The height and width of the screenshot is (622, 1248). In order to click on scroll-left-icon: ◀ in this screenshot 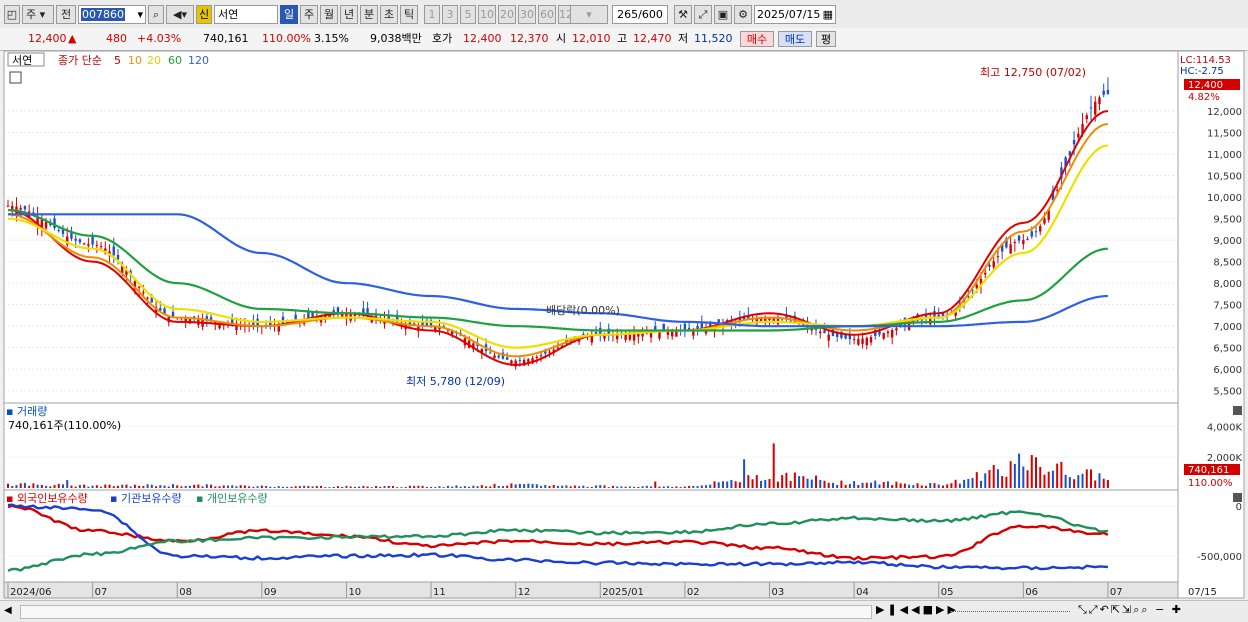, I will do `click(8, 611)`.